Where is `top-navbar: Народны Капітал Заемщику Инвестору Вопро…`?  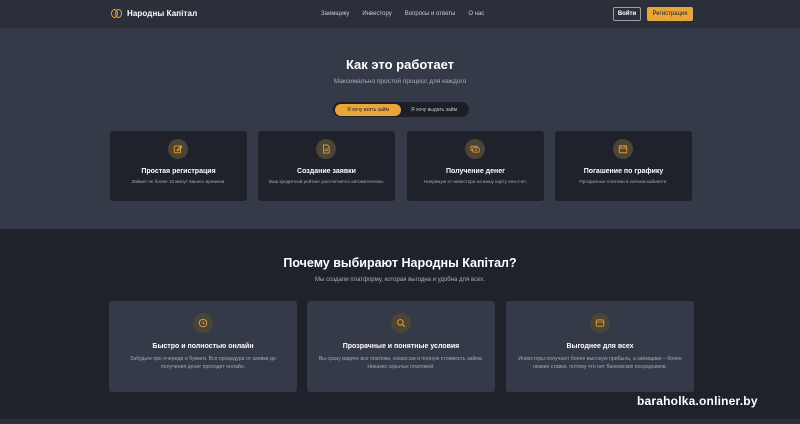 top-navbar: Народны Капітал Заемщику Инвестору Вопро… is located at coordinates (400, 14).